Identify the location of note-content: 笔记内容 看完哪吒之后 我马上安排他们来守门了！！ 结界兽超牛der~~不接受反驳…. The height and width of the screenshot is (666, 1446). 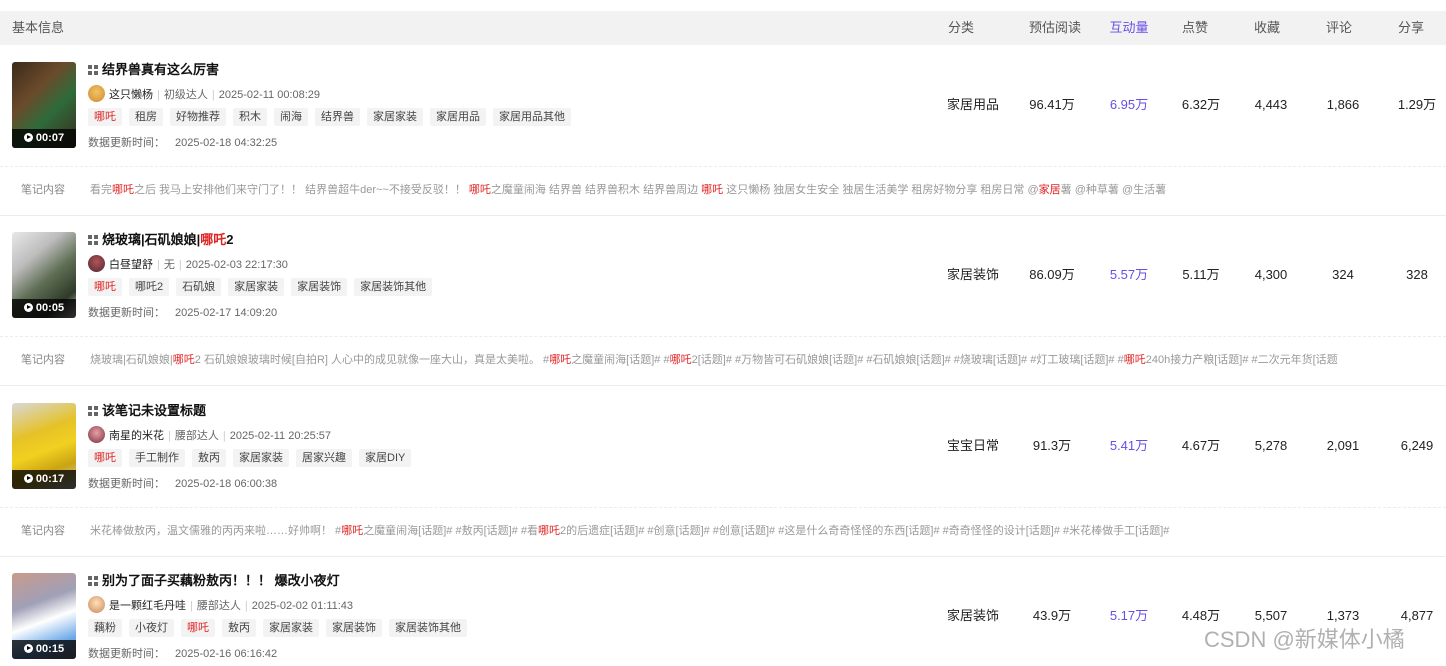
(723, 190).